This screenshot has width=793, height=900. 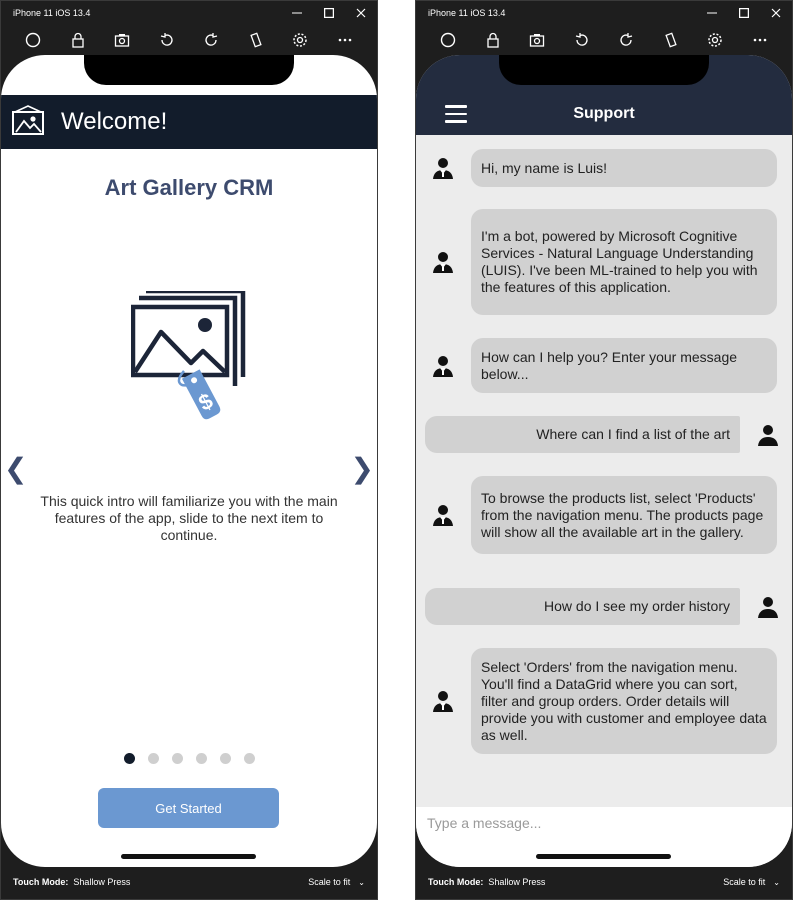 I want to click on message-text: Hi, my name is Luis!, so click(x=544, y=167).